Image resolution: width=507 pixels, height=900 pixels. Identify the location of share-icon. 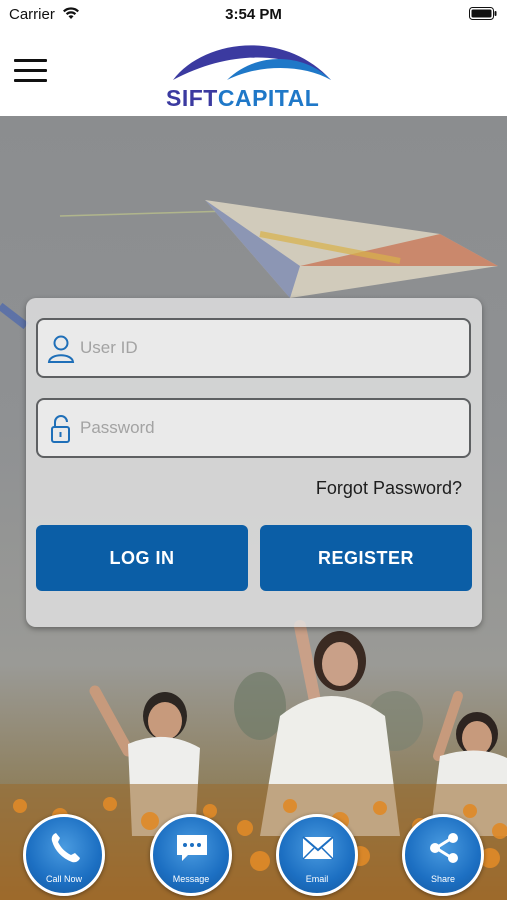
(444, 848).